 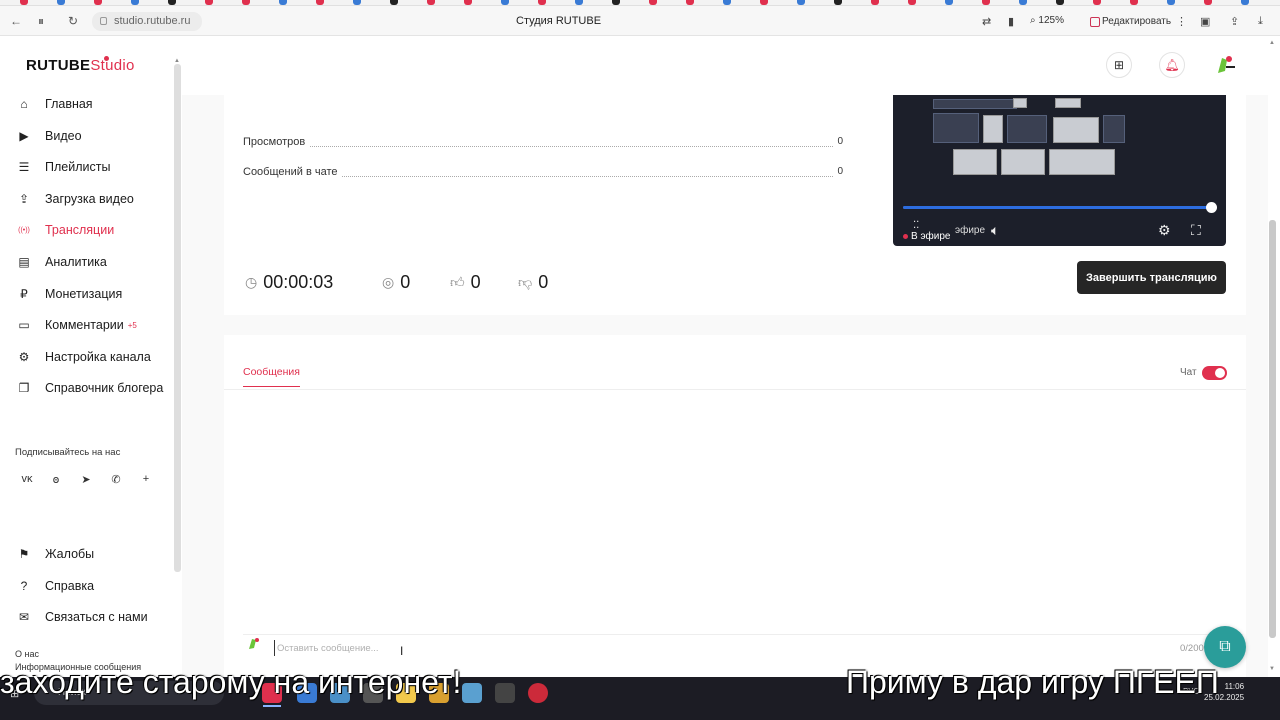 I want to click on ok-icon: ꙩ, so click(x=56, y=479).